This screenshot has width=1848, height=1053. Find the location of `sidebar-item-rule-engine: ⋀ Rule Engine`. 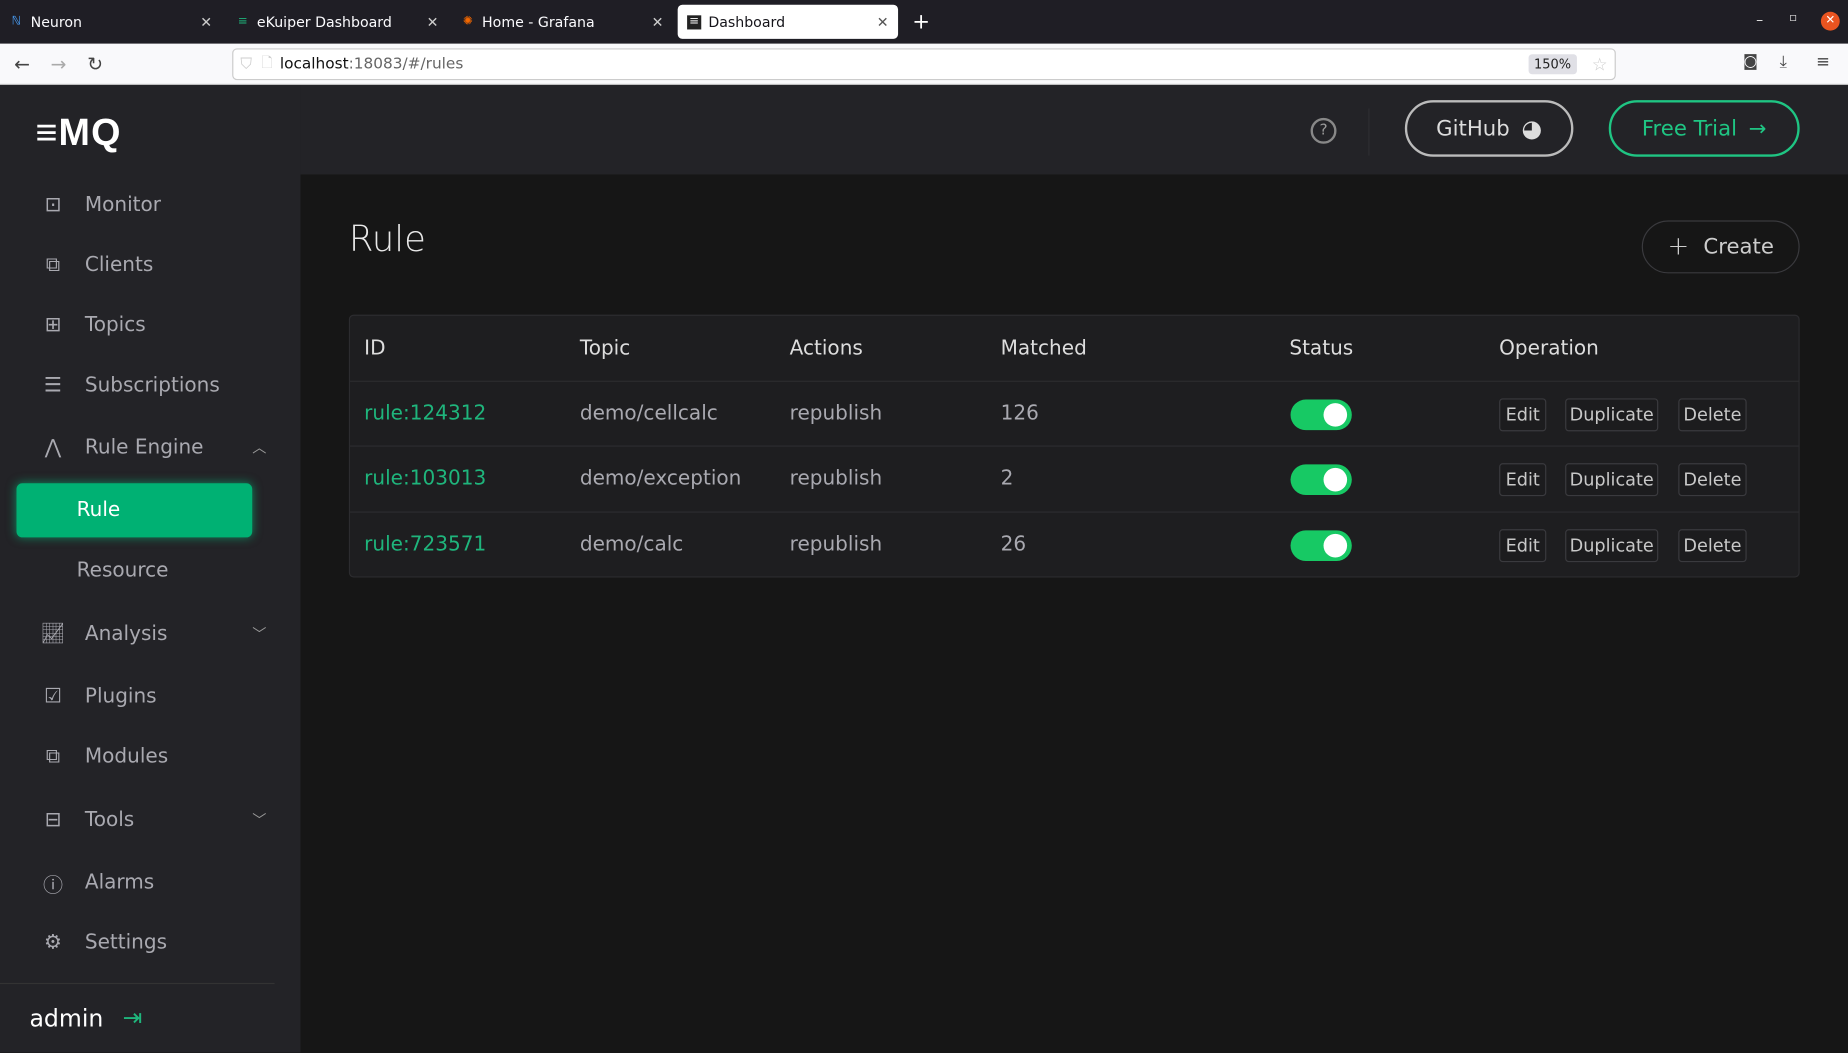

sidebar-item-rule-engine: ⋀ Rule Engine is located at coordinates (122, 447).